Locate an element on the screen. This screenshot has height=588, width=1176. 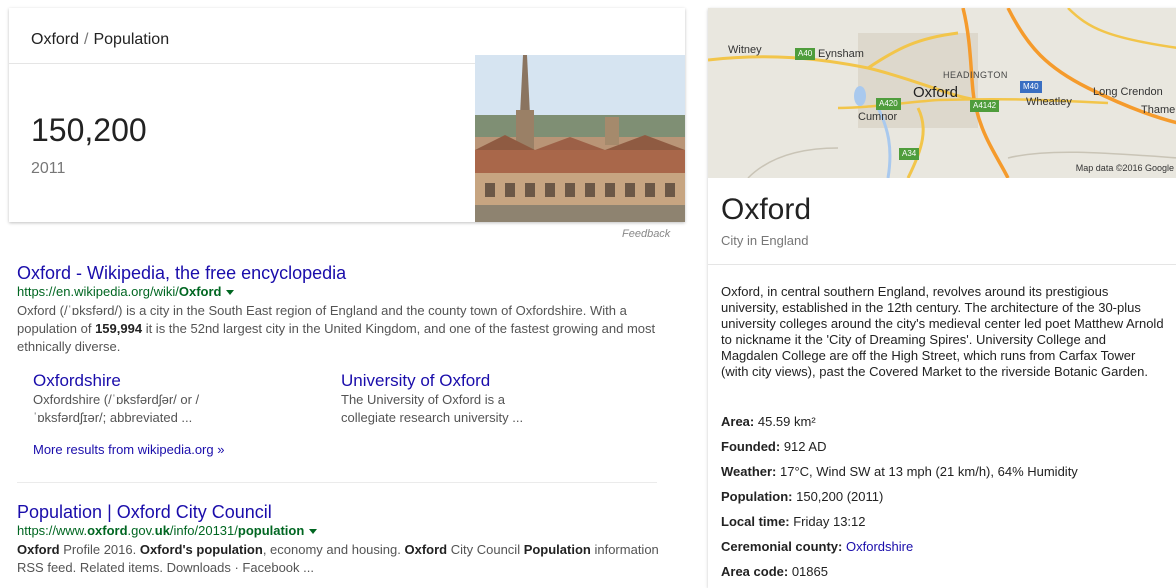
snippet-bold: 159,994 is located at coordinates (119, 328).